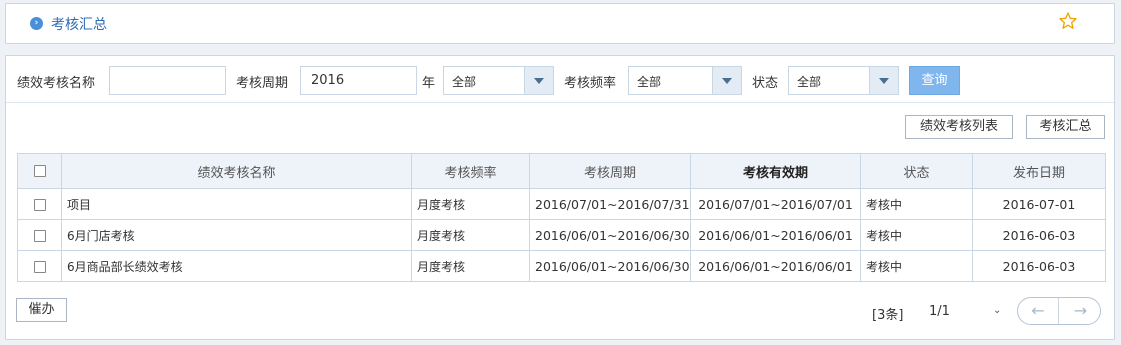  Describe the element at coordinates (429, 83) in the screenshot. I see `year-suffix: 年` at that location.